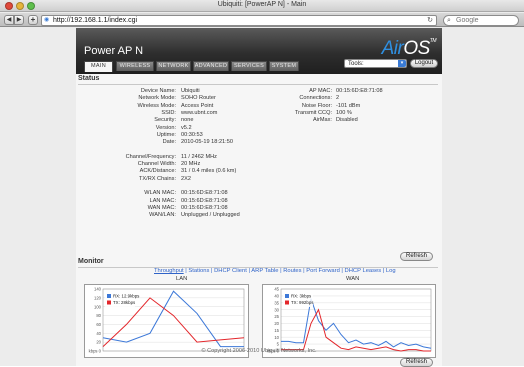  I want to click on chevron-down-icon: ▾, so click(402, 63).